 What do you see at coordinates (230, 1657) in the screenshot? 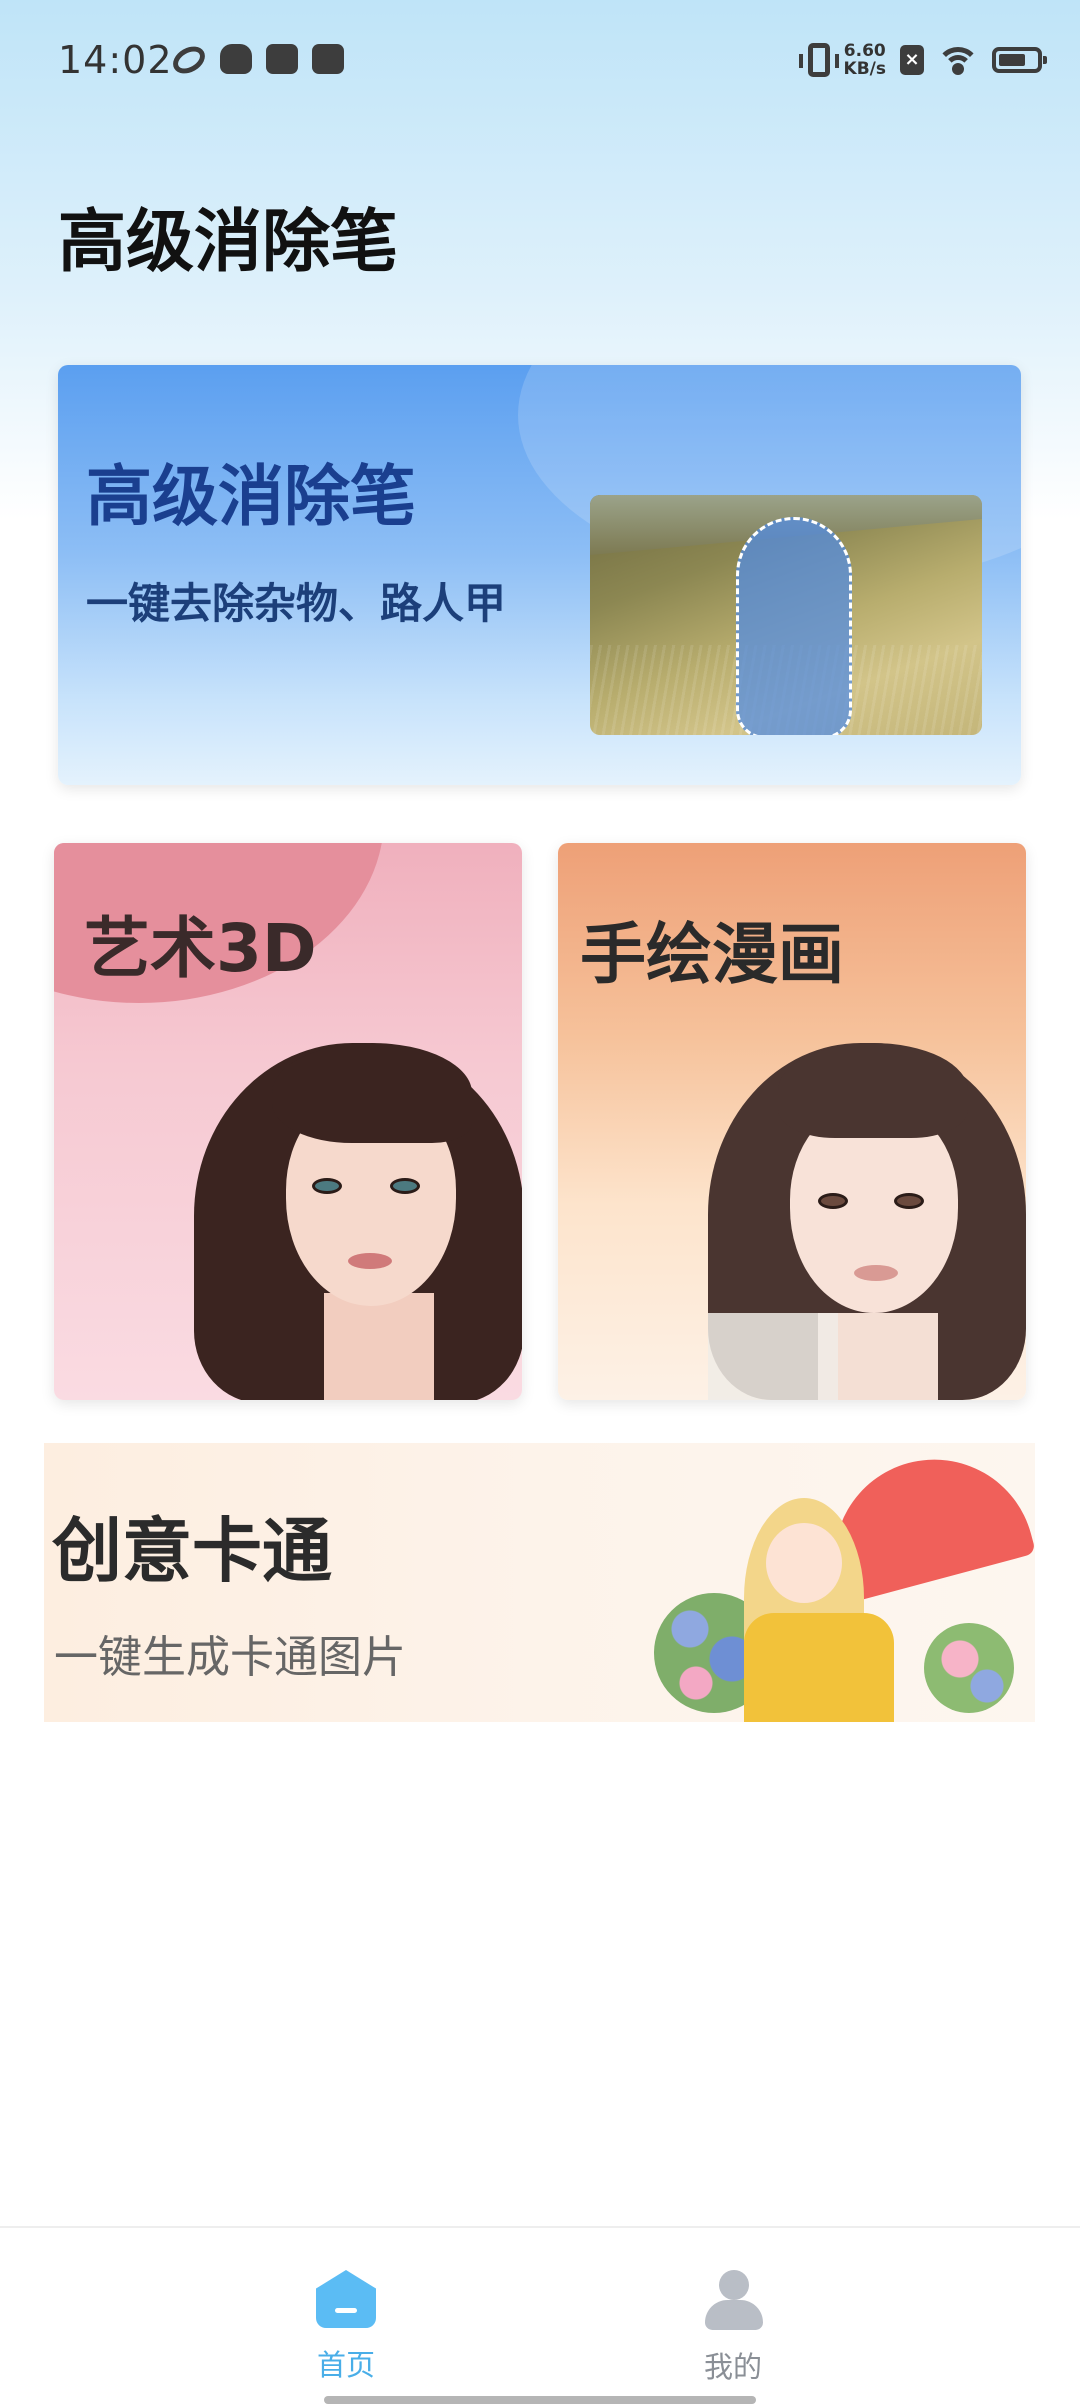
I see `cartoon-card-subtitle: 一键生成卡通图片` at bounding box center [230, 1657].